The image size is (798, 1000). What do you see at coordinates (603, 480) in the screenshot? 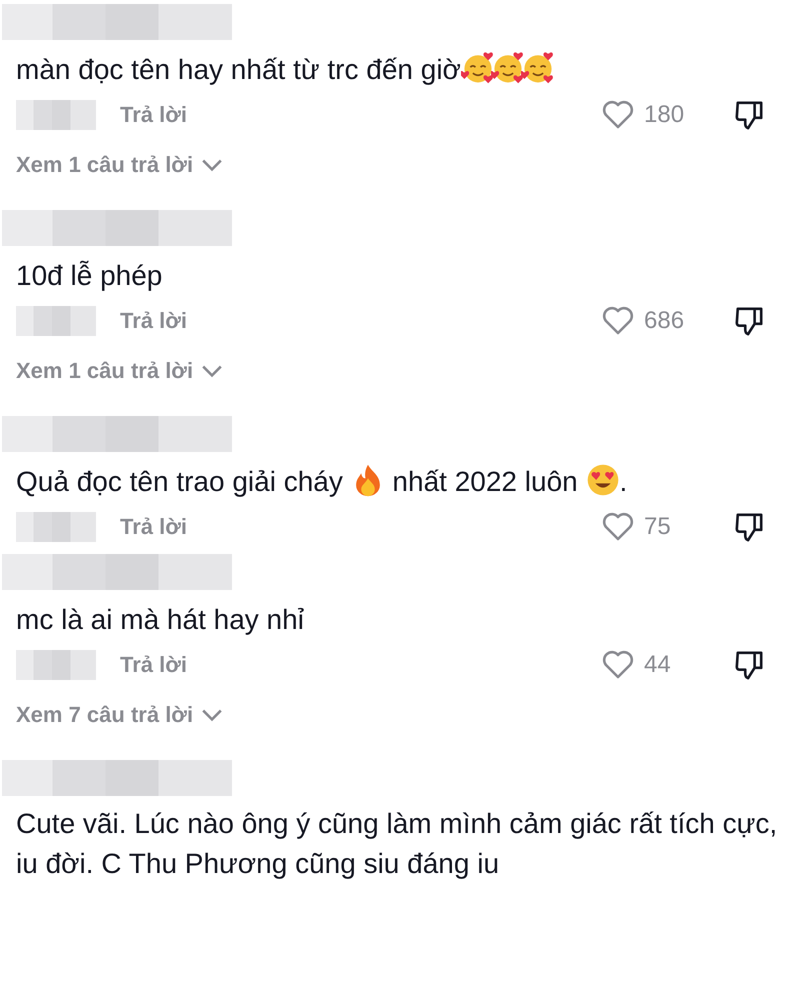
I see `heart-eyes-face-icon` at bounding box center [603, 480].